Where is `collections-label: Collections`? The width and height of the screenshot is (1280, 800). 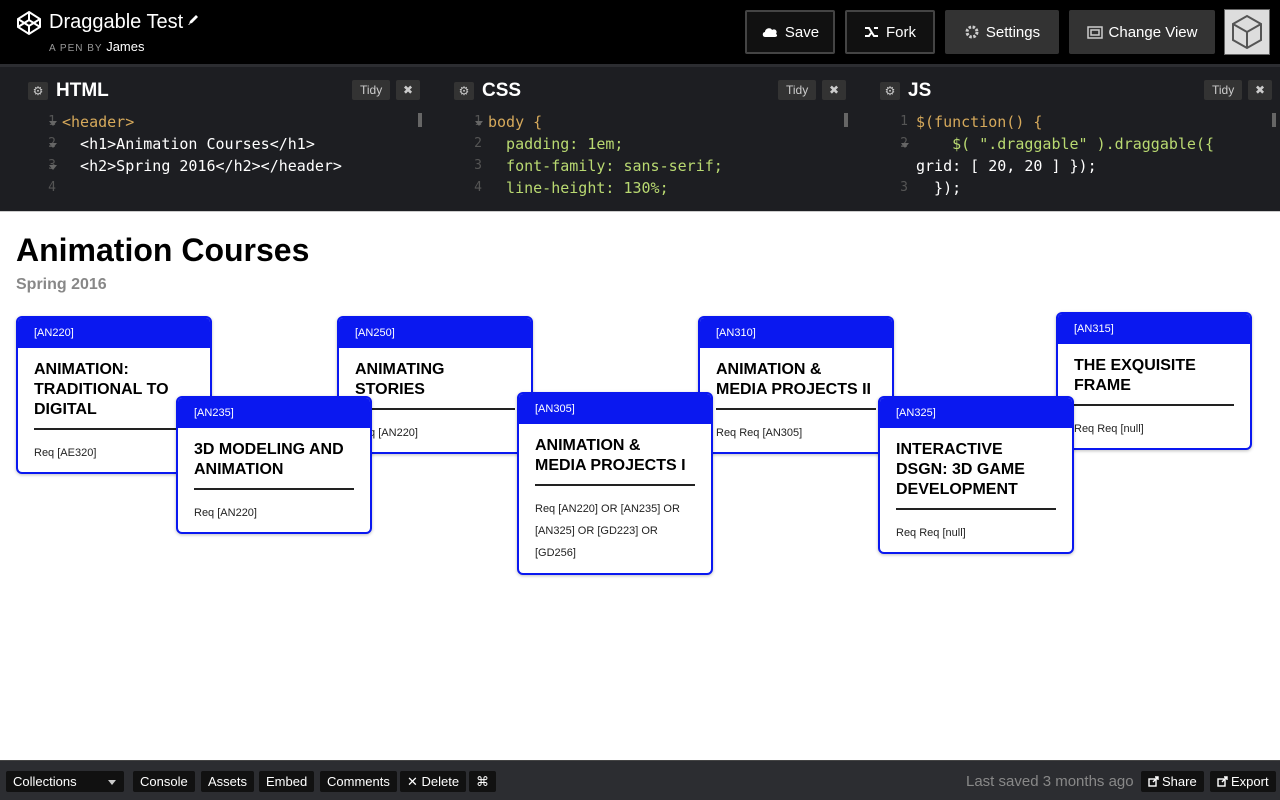
collections-label: Collections is located at coordinates (45, 781).